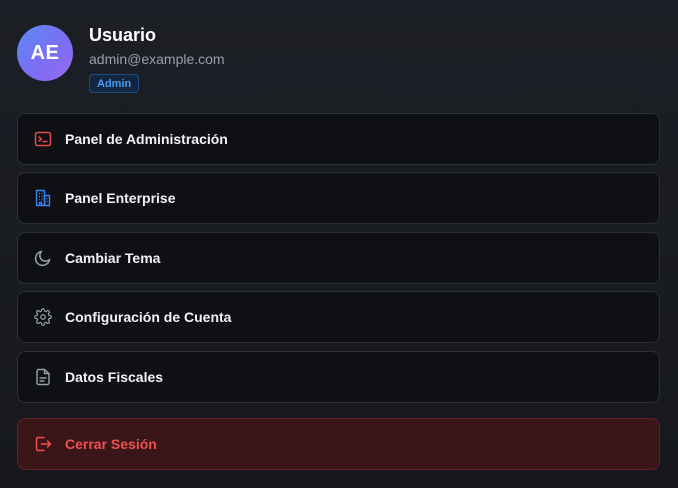  What do you see at coordinates (43, 444) in the screenshot?
I see `logout-icon` at bounding box center [43, 444].